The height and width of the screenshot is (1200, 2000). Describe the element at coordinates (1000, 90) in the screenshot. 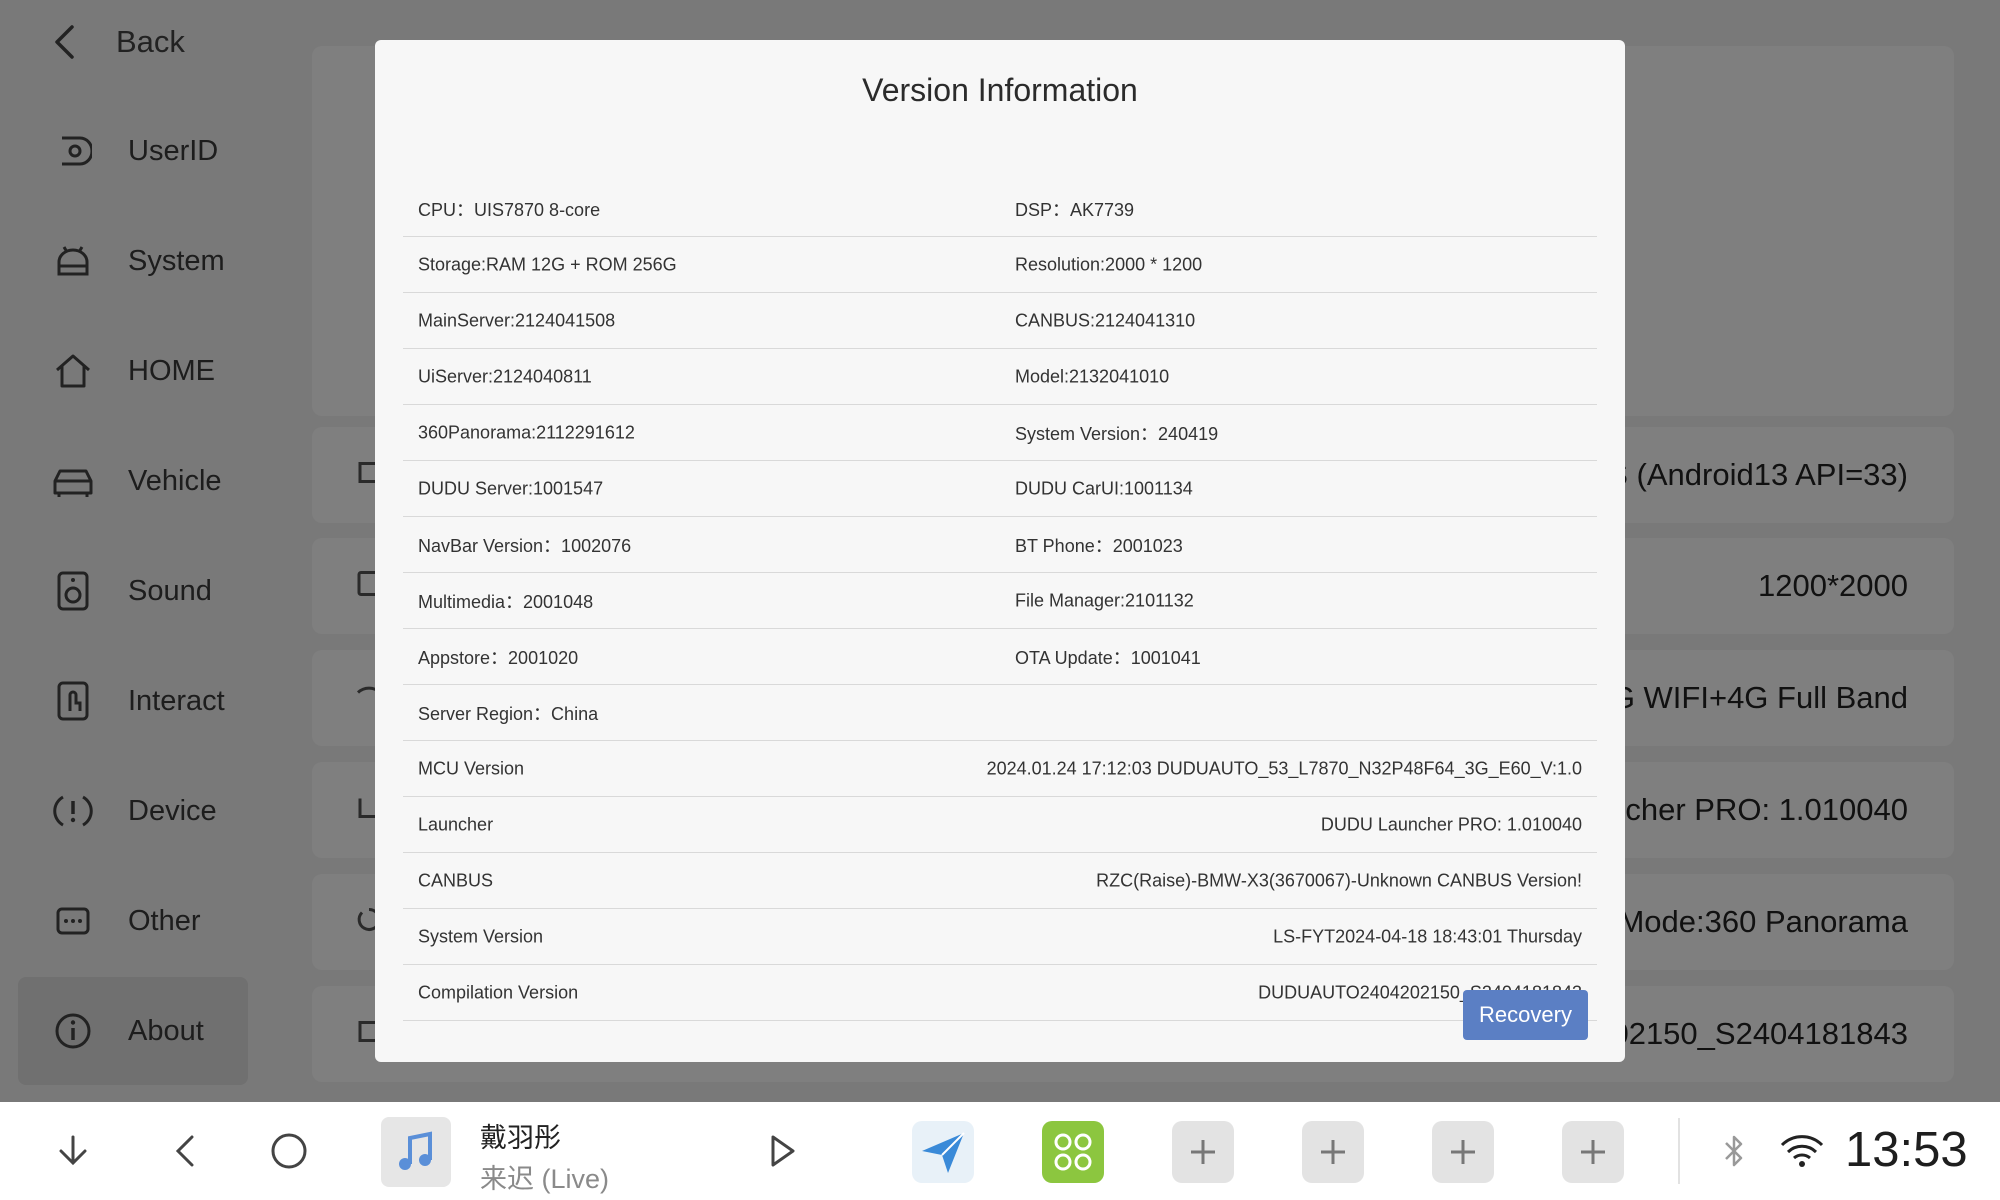

I see `dialog-title: Version Information` at that location.